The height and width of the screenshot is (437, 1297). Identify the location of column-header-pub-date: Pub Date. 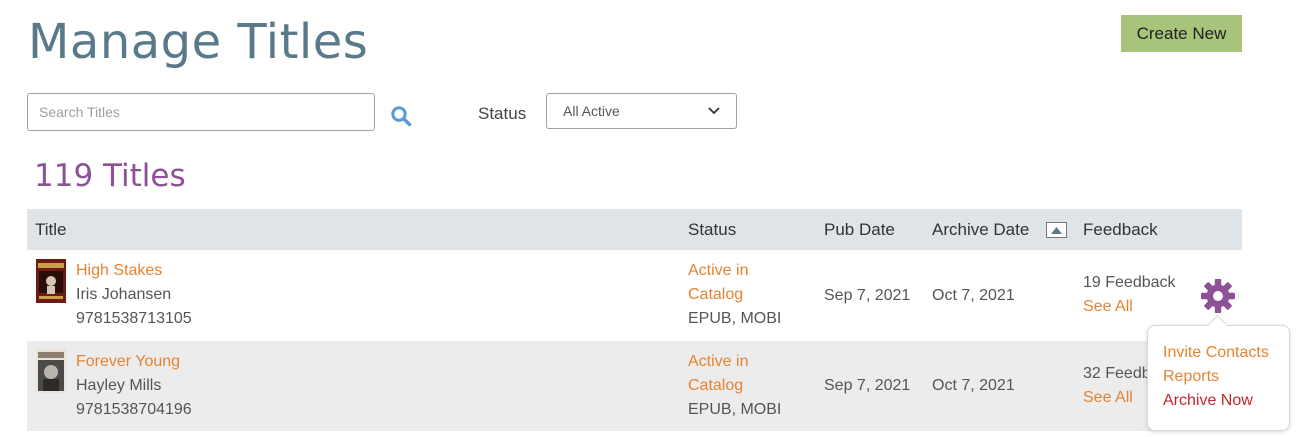
(859, 230).